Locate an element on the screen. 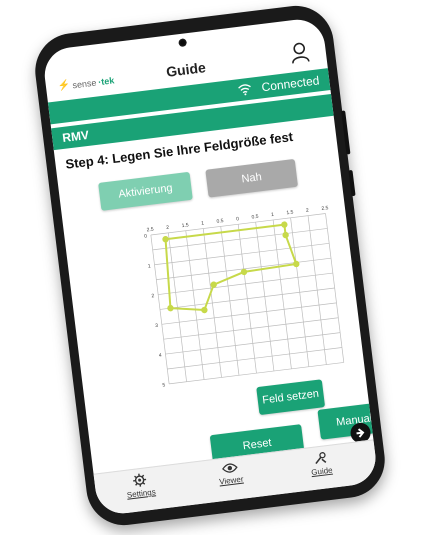 This screenshot has width=427, height=535. tab-guide: Guide is located at coordinates (321, 463).